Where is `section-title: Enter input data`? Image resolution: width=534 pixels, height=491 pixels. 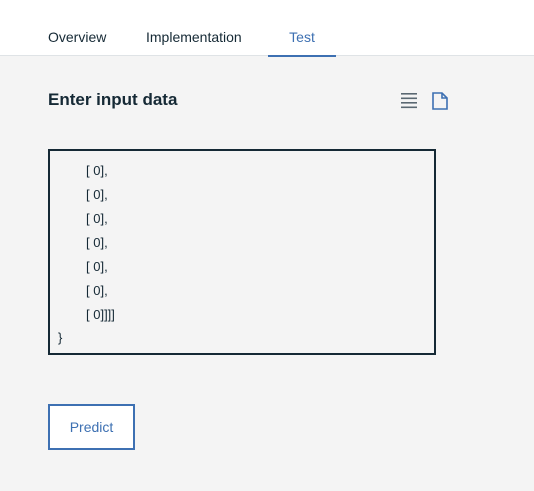
section-title: Enter input data is located at coordinates (113, 99).